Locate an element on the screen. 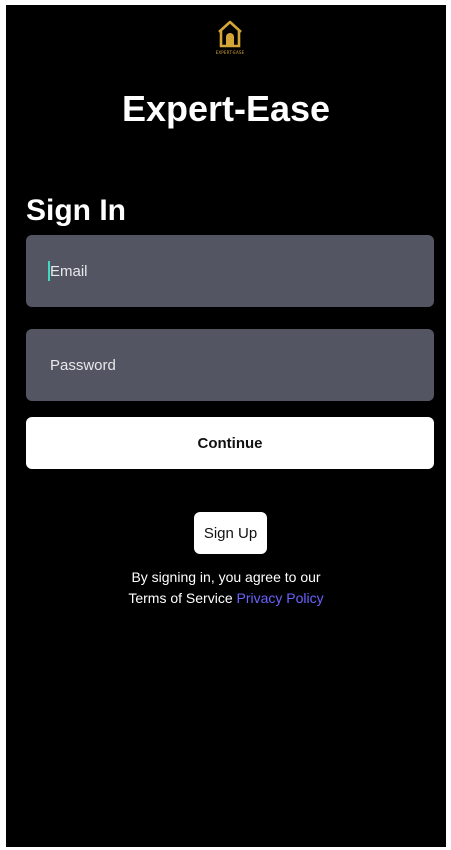  text-caret is located at coordinates (49, 271).